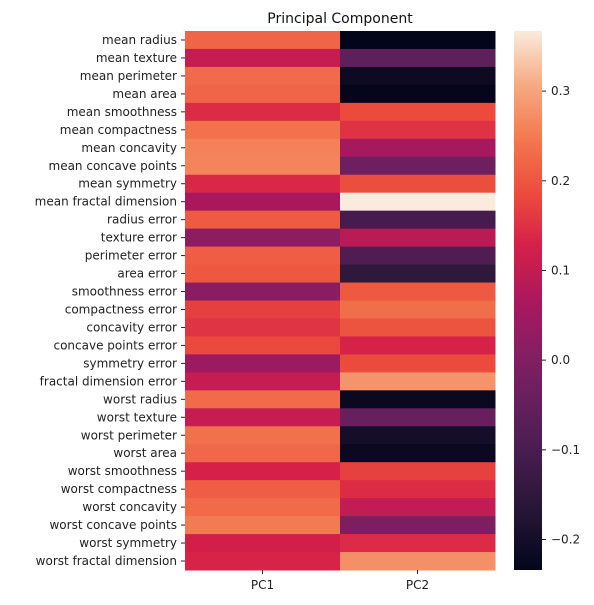 The width and height of the screenshot is (594, 605). I want to click on colorbar-tick-label: −0.1, so click(565, 450).